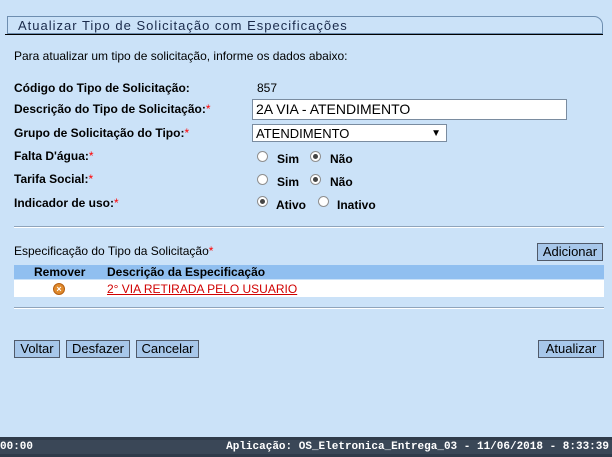 The width and height of the screenshot is (612, 457). Describe the element at coordinates (571, 349) in the screenshot. I see `atualizar-button: Atualizar` at that location.